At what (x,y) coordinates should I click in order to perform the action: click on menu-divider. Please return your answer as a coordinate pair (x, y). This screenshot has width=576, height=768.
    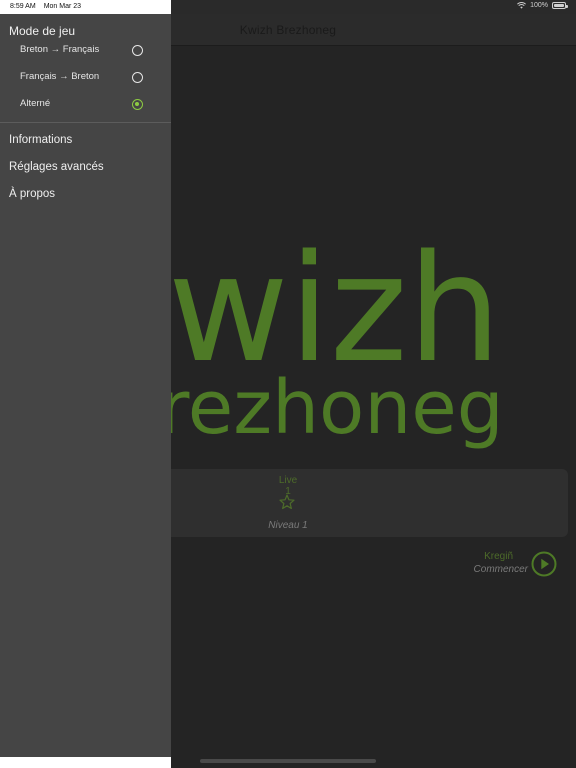
    Looking at the image, I should click on (85, 122).